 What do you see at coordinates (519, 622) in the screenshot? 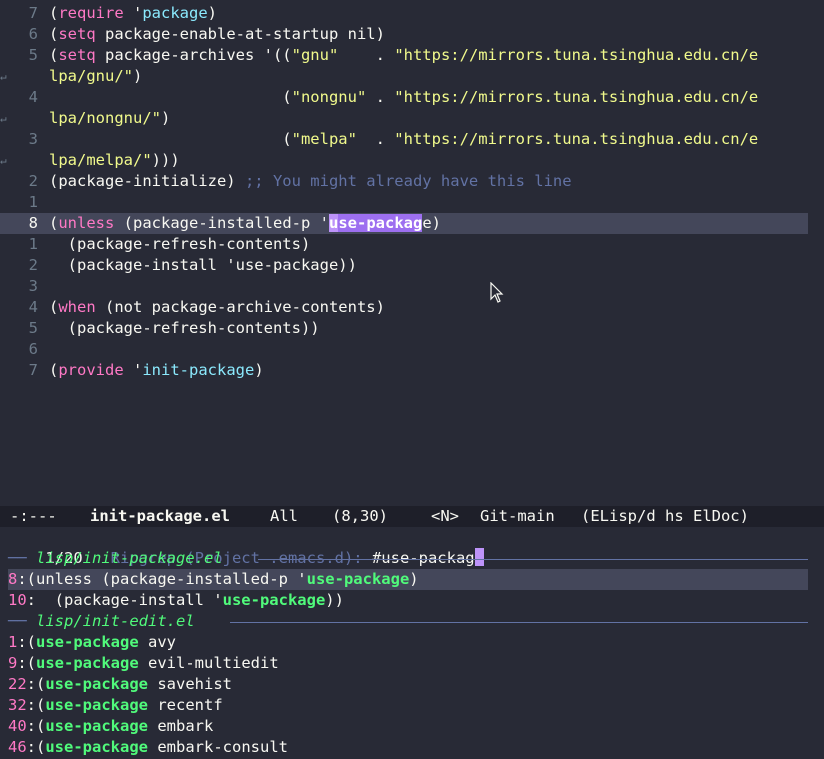
I see `group-rule` at bounding box center [519, 622].